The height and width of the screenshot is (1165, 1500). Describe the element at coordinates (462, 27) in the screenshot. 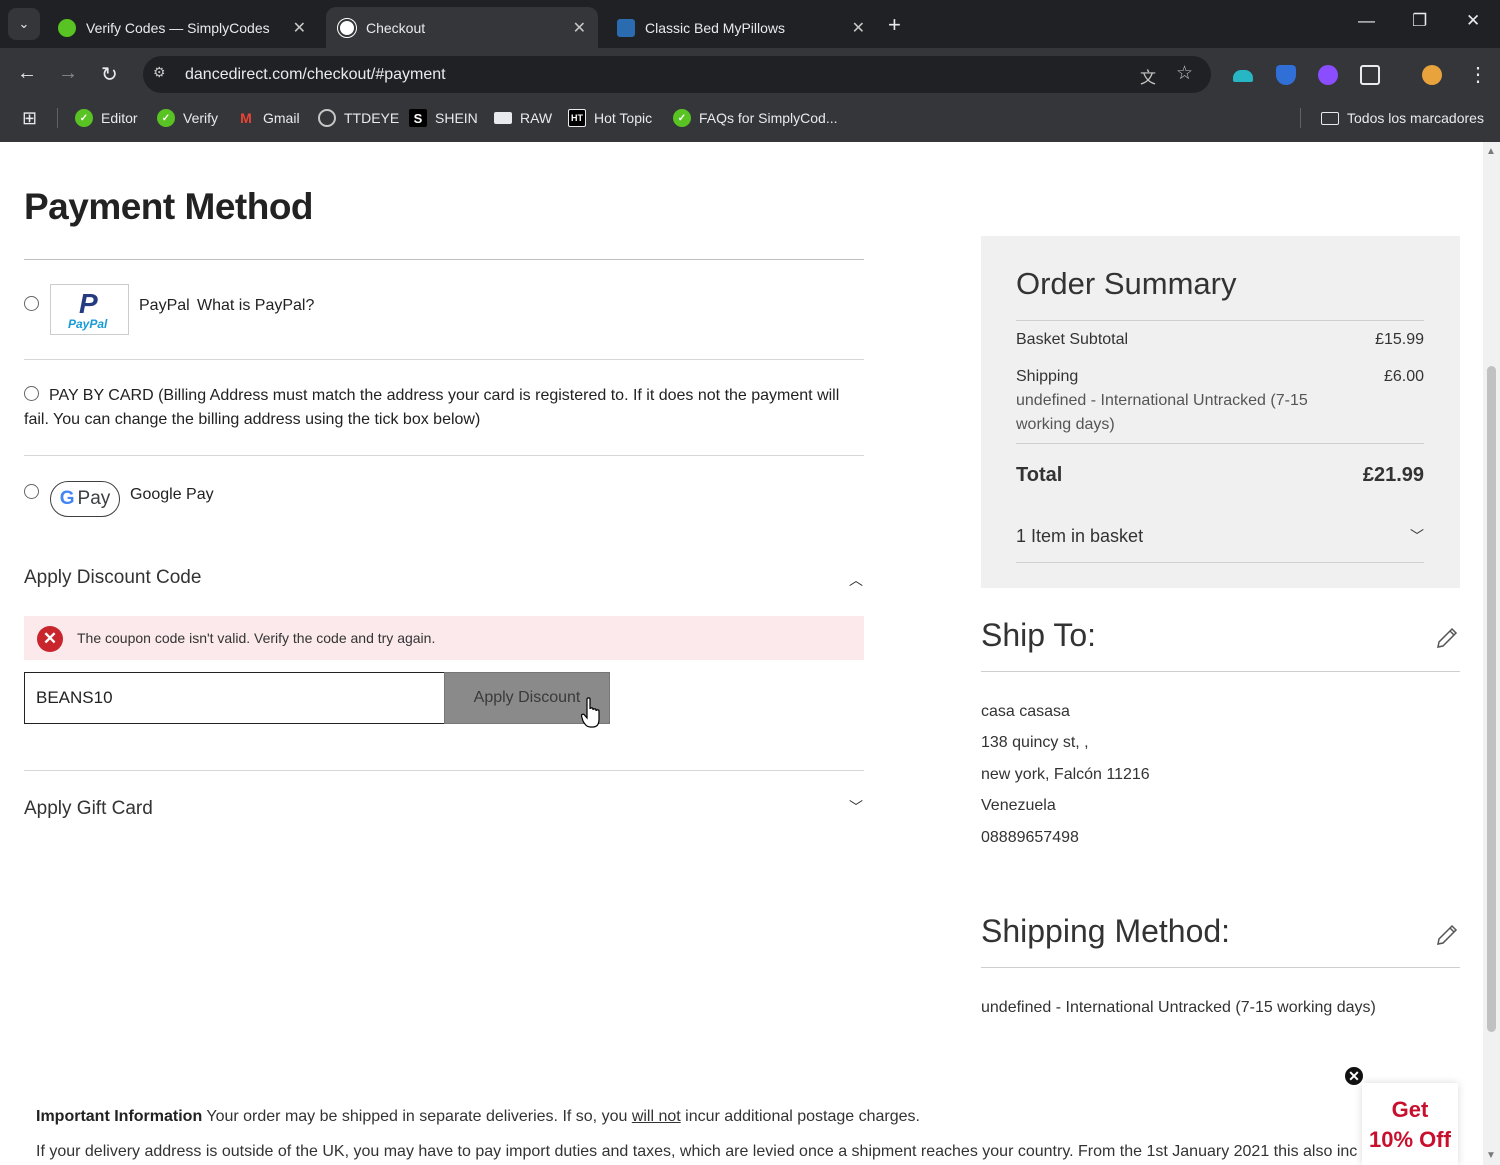

I see `tab-checkout: Checkout ✕` at that location.